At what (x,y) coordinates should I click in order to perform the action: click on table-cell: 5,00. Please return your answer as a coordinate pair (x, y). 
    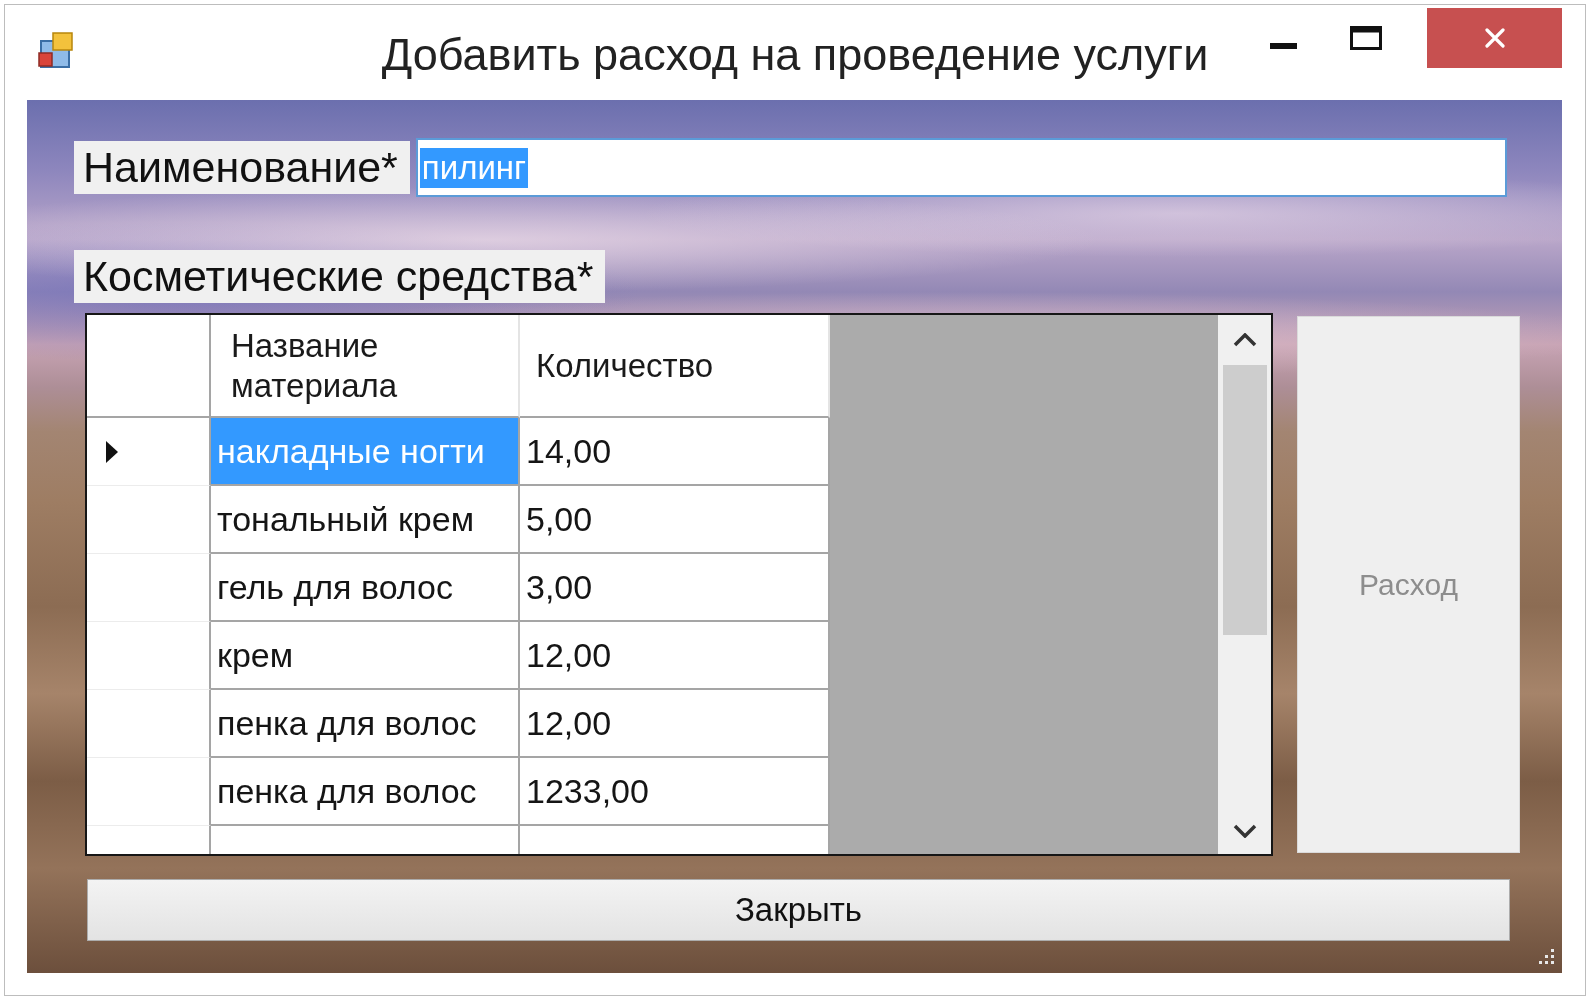
    Looking at the image, I should click on (675, 520).